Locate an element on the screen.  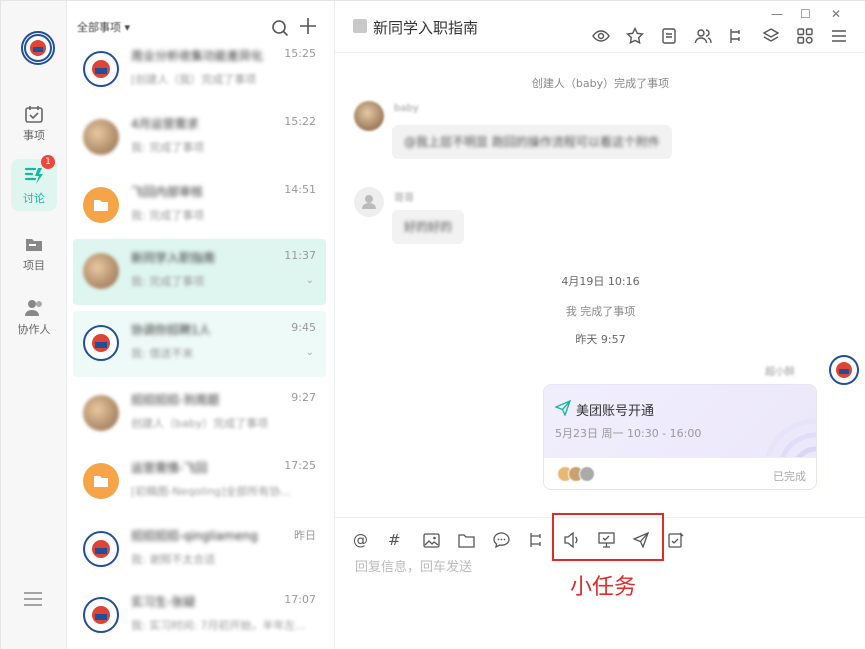
file-button is located at coordinates (475, 540).